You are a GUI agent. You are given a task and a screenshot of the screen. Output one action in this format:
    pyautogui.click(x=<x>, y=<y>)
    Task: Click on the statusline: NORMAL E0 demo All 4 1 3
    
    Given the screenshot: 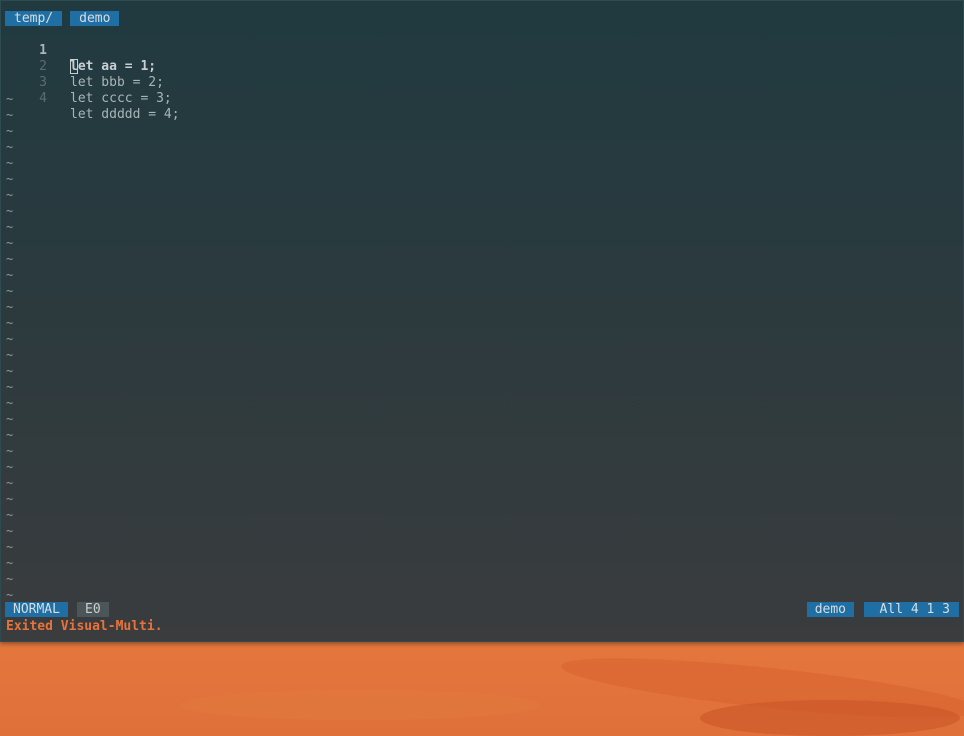 What is the action you would take?
    pyautogui.click(x=482, y=610)
    